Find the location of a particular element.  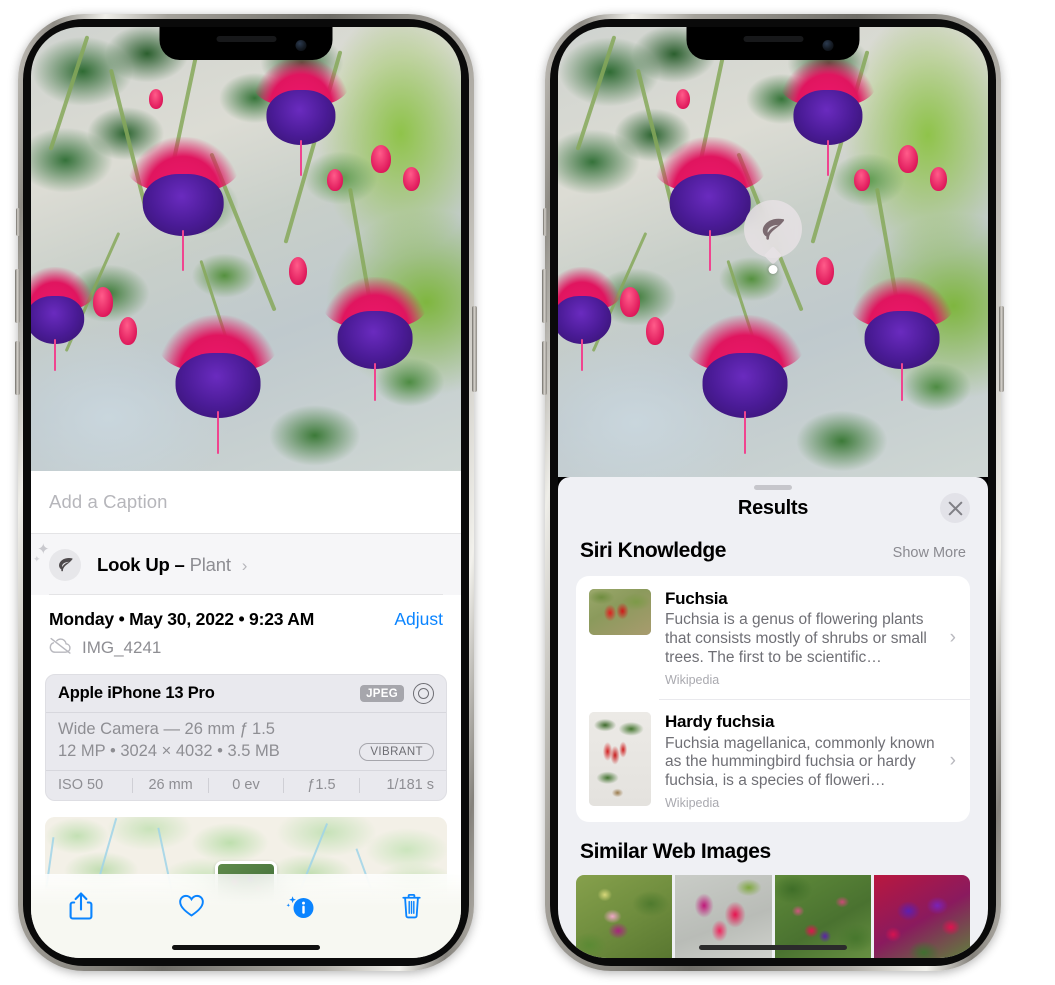

similar-web-images-title: Similar Web Images is located at coordinates (675, 852).